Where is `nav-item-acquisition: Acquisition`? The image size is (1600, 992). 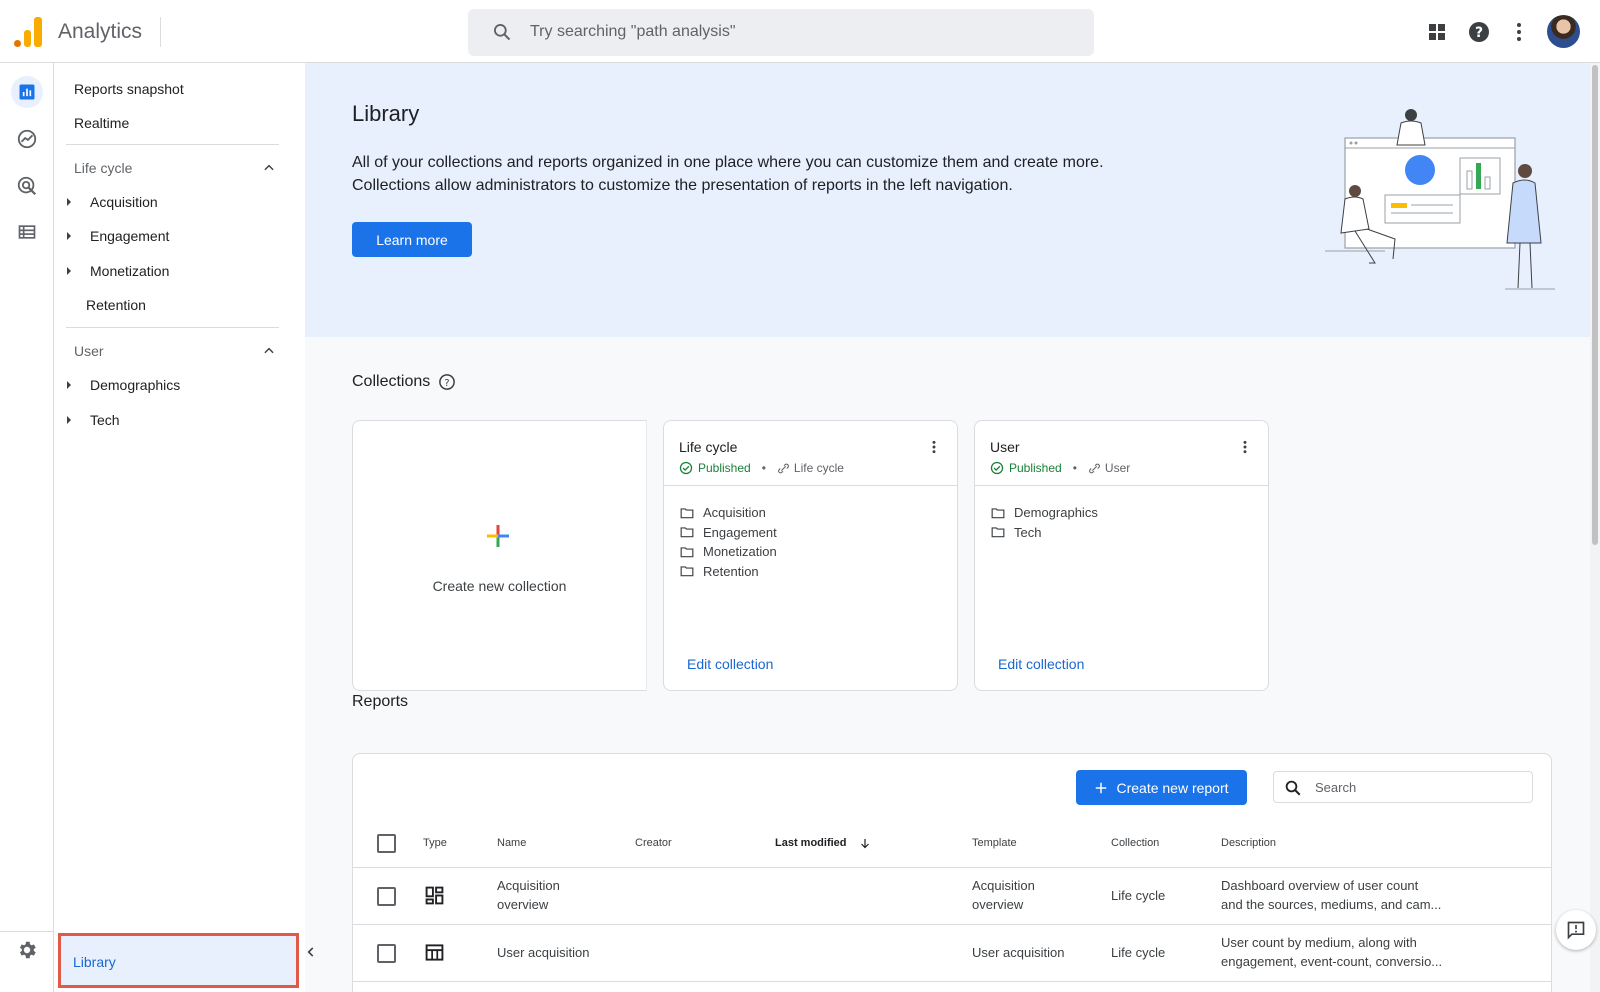
nav-item-acquisition: Acquisition is located at coordinates (124, 202).